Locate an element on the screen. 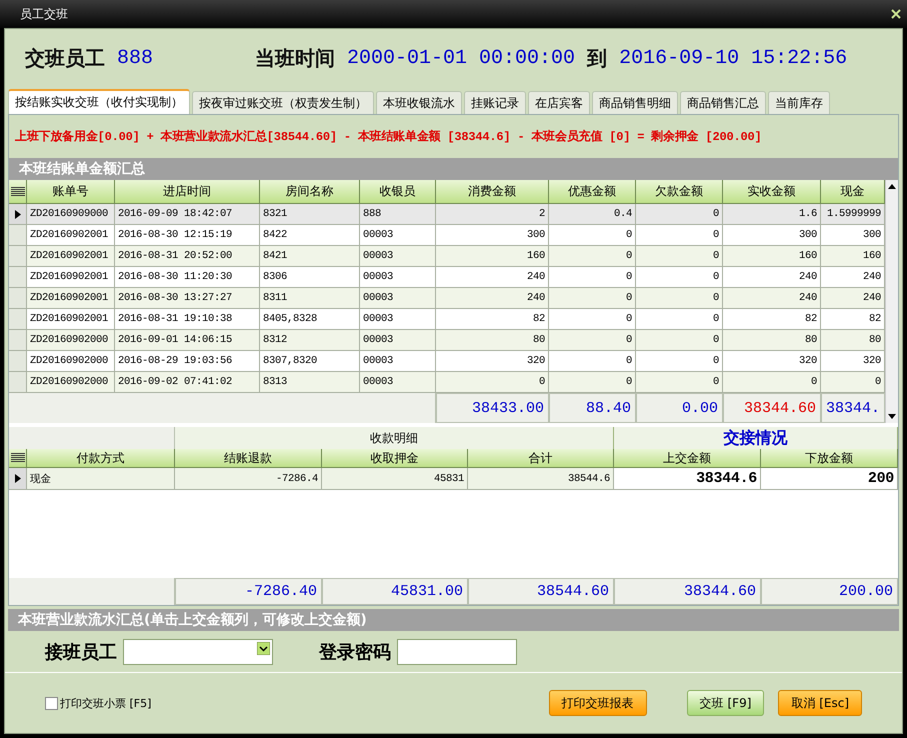  column-header: 收银员 is located at coordinates (398, 192).